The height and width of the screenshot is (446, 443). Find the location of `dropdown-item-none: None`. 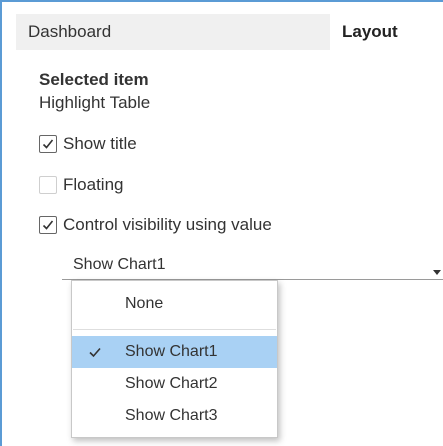

dropdown-item-none: None is located at coordinates (174, 304).